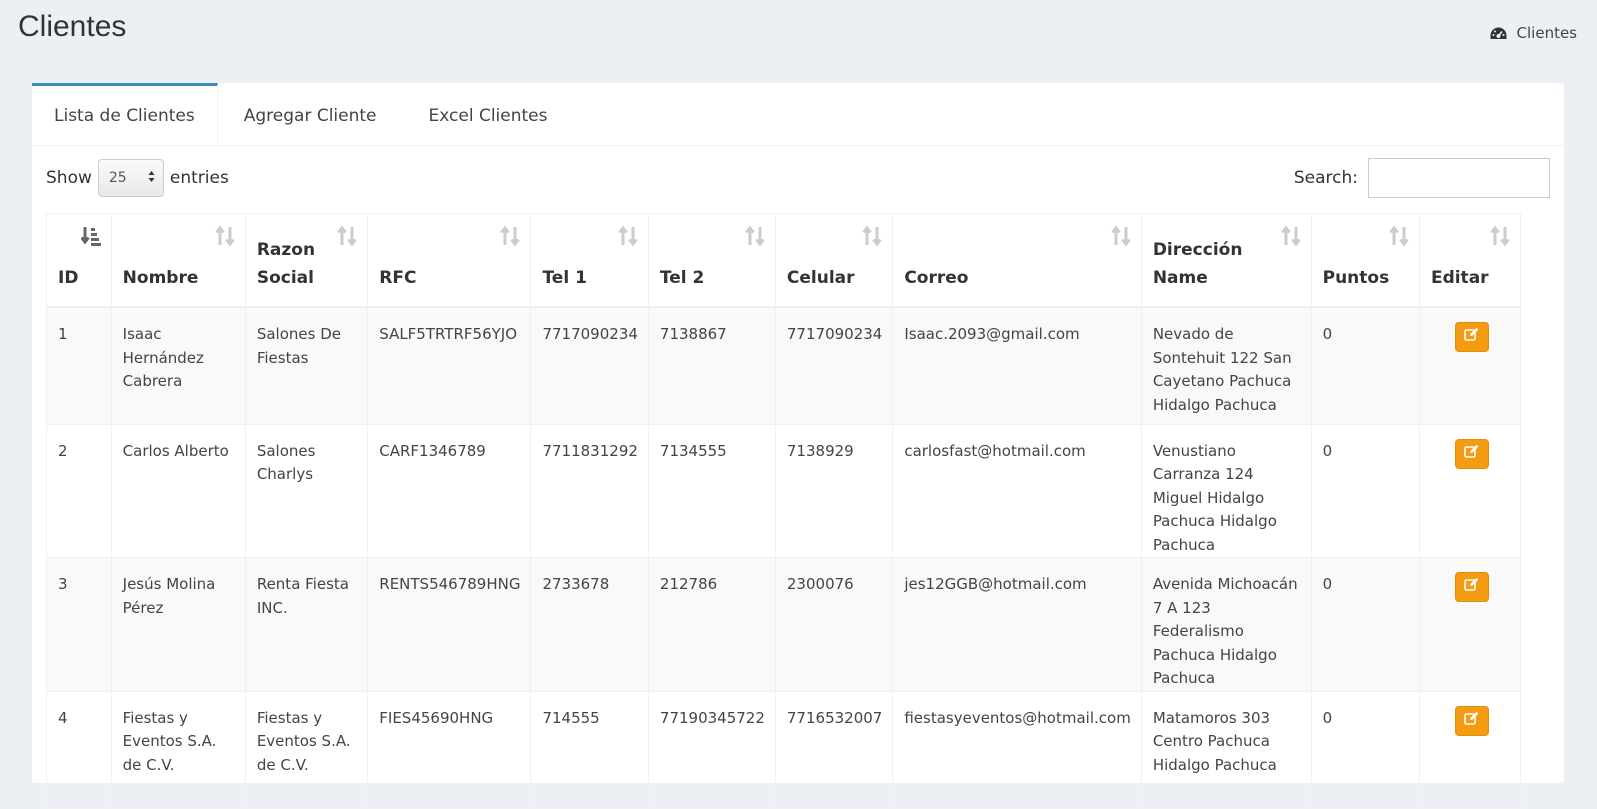 This screenshot has width=1597, height=809. Describe the element at coordinates (449, 490) in the screenshot. I see `cell-rfc: CARF1346789` at that location.